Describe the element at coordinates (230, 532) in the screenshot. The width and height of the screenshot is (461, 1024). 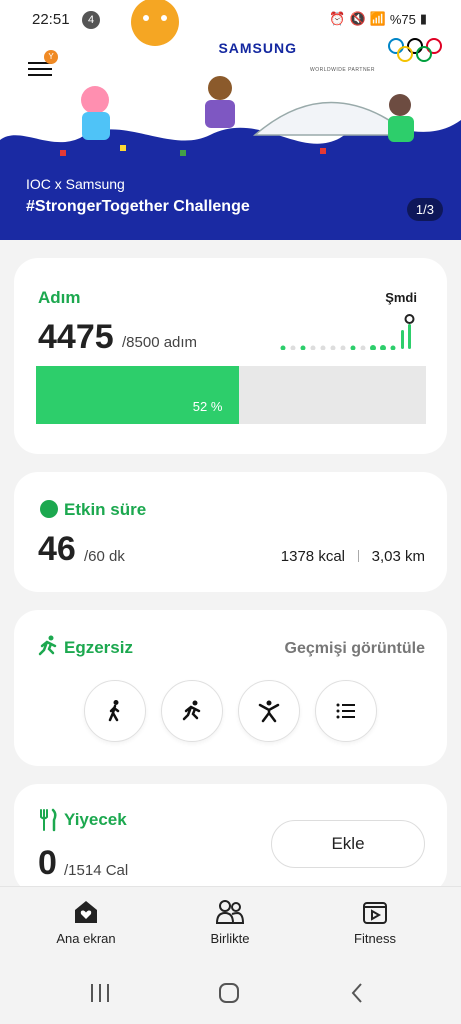
I see `active-time-card: Etkin süre 46 /60 dk 1378 kcal 3,03 km` at that location.